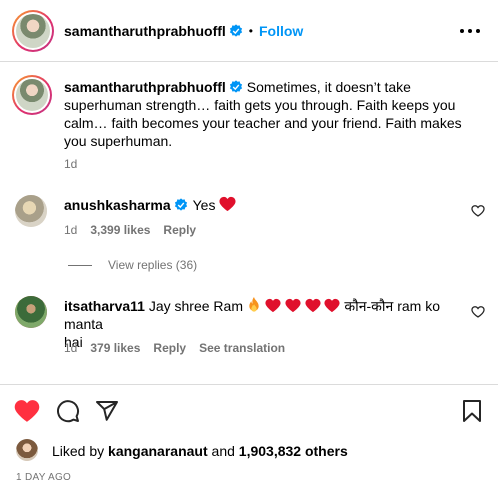 This screenshot has height=500, width=498. I want to click on liked-by-avatar, so click(27, 450).